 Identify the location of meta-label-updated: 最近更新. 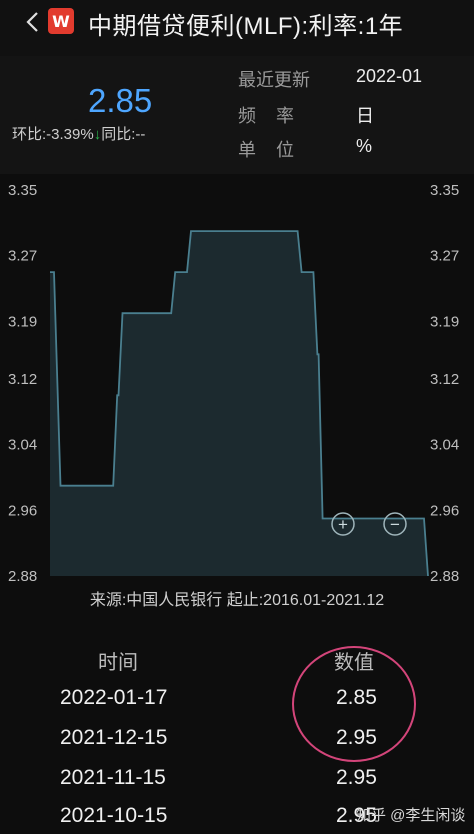
(274, 80).